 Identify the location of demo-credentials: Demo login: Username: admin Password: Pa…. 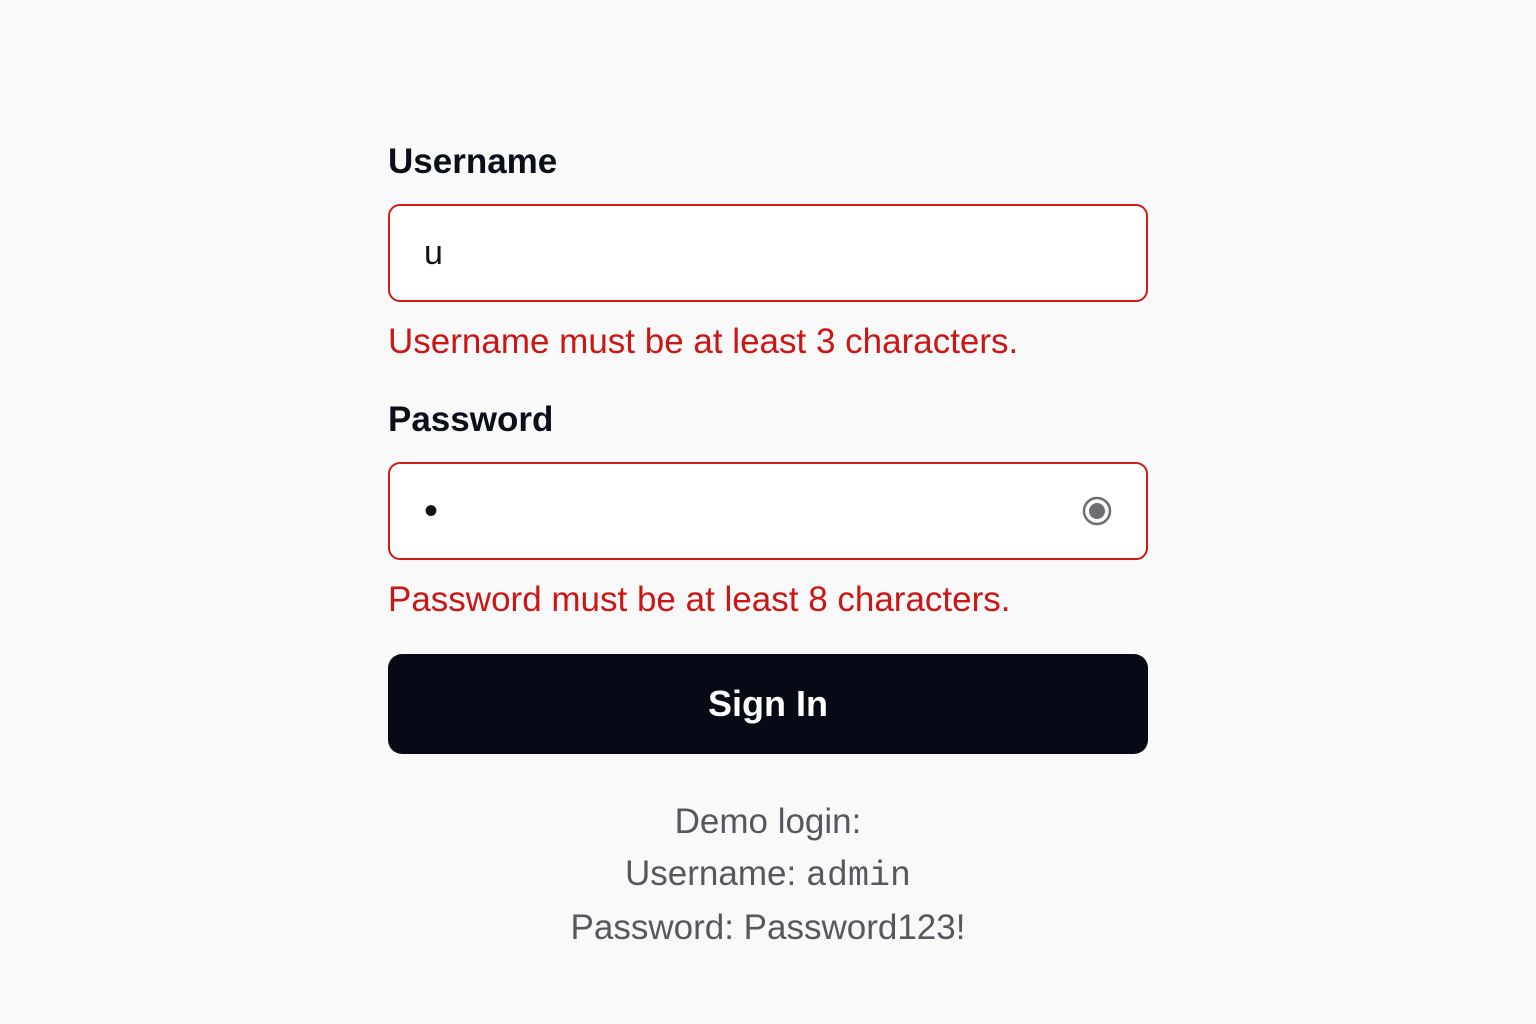
(768, 875).